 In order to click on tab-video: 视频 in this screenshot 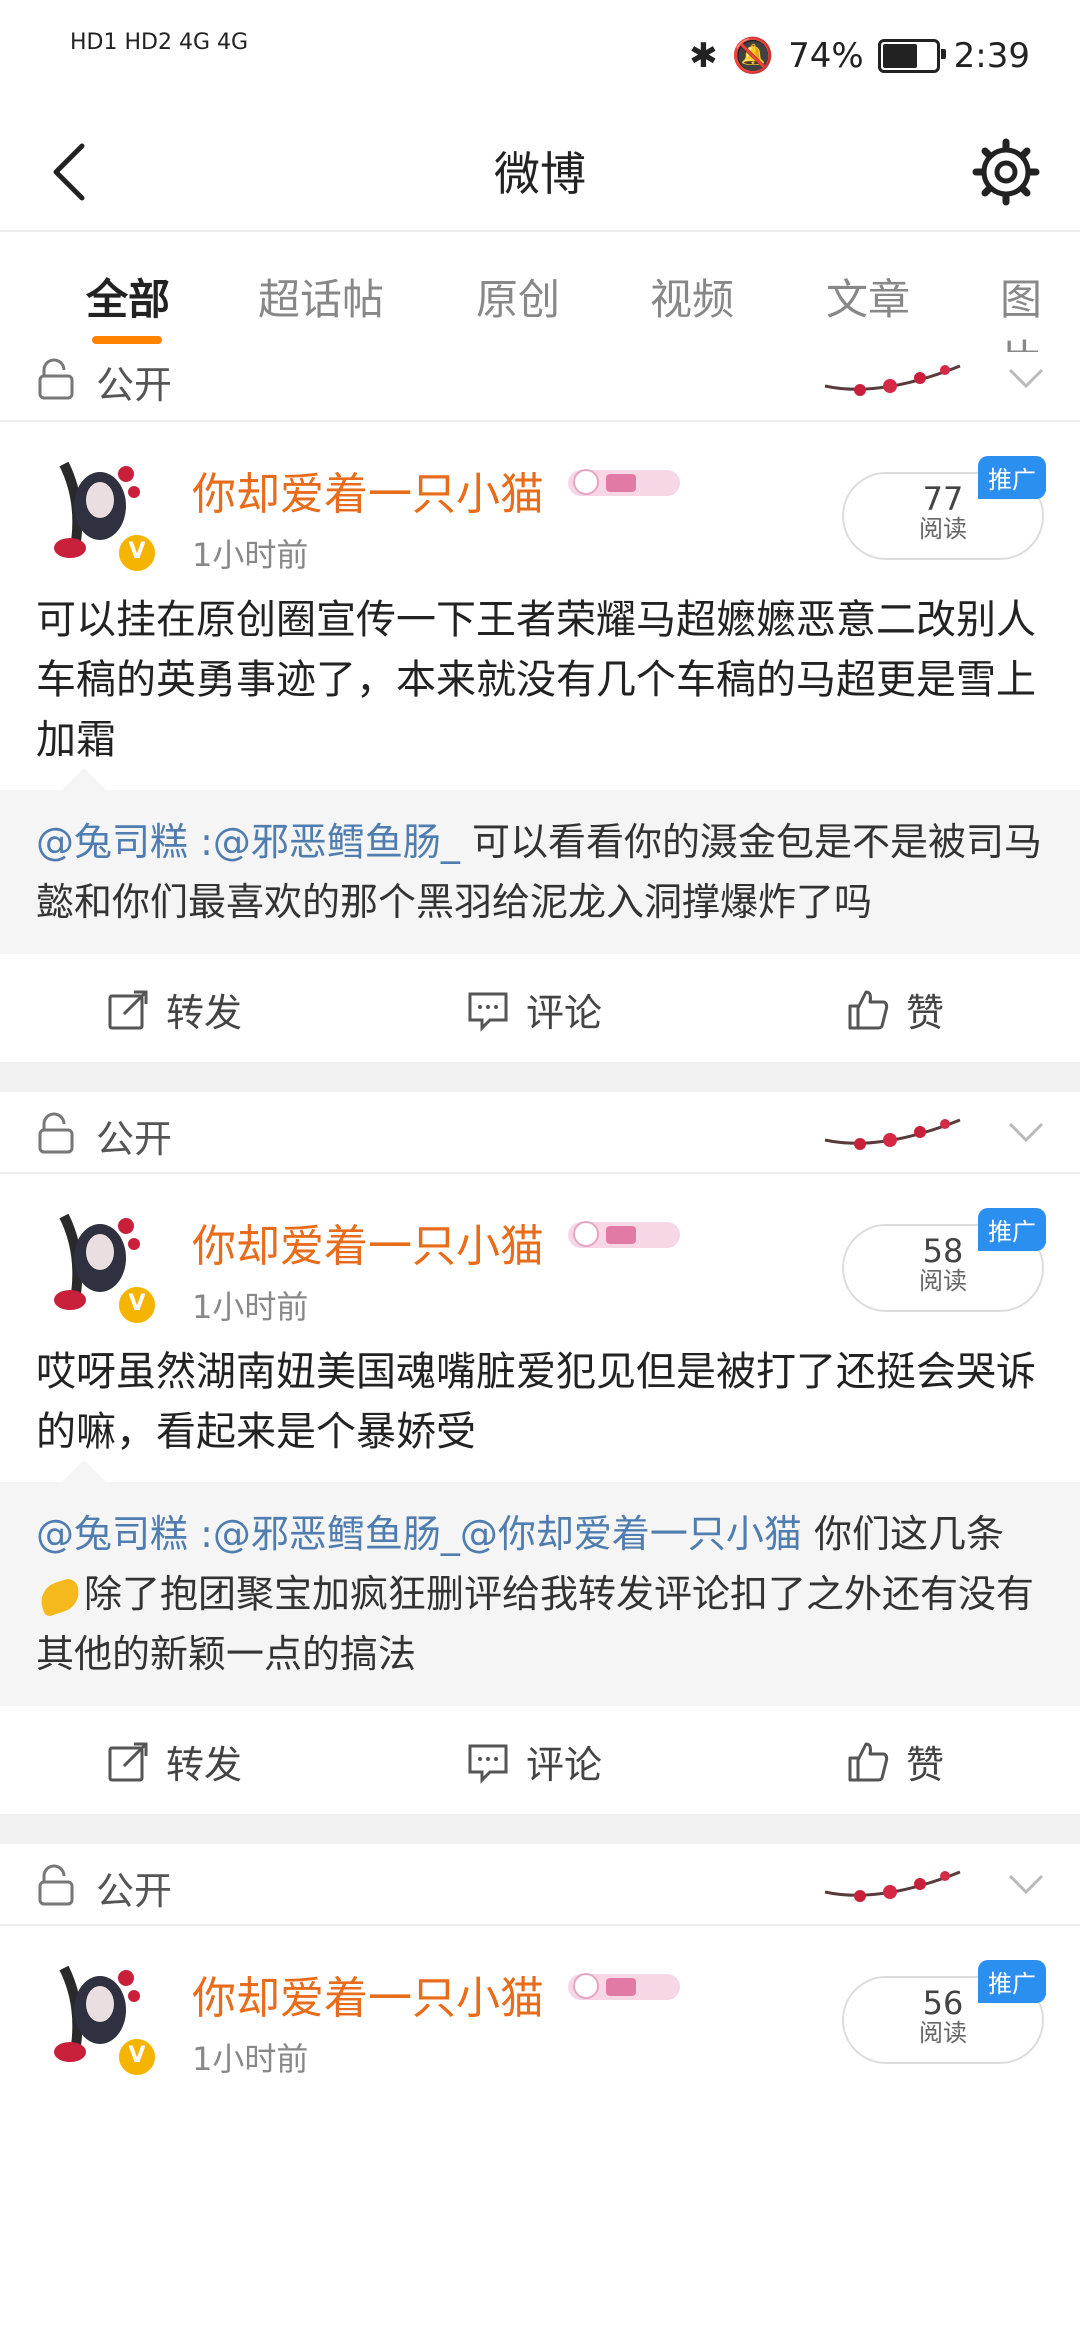, I will do `click(692, 296)`.